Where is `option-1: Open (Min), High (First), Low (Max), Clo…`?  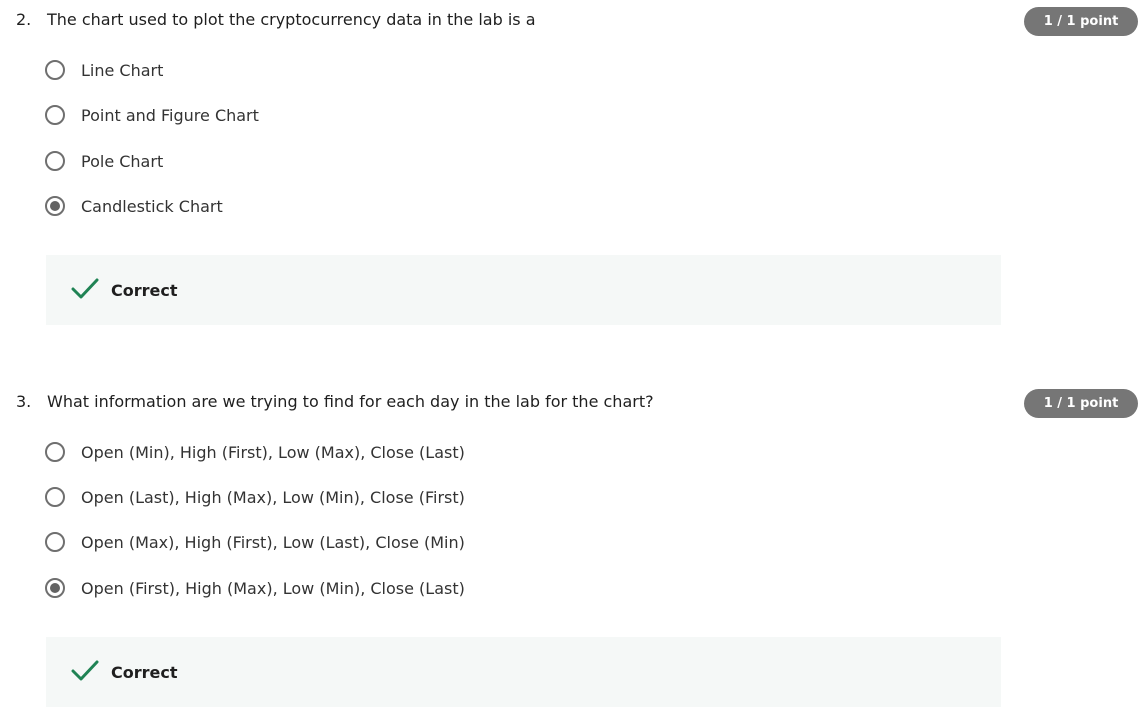
option-1: Open (Min), High (First), Low (Max), Clo… is located at coordinates (394, 453).